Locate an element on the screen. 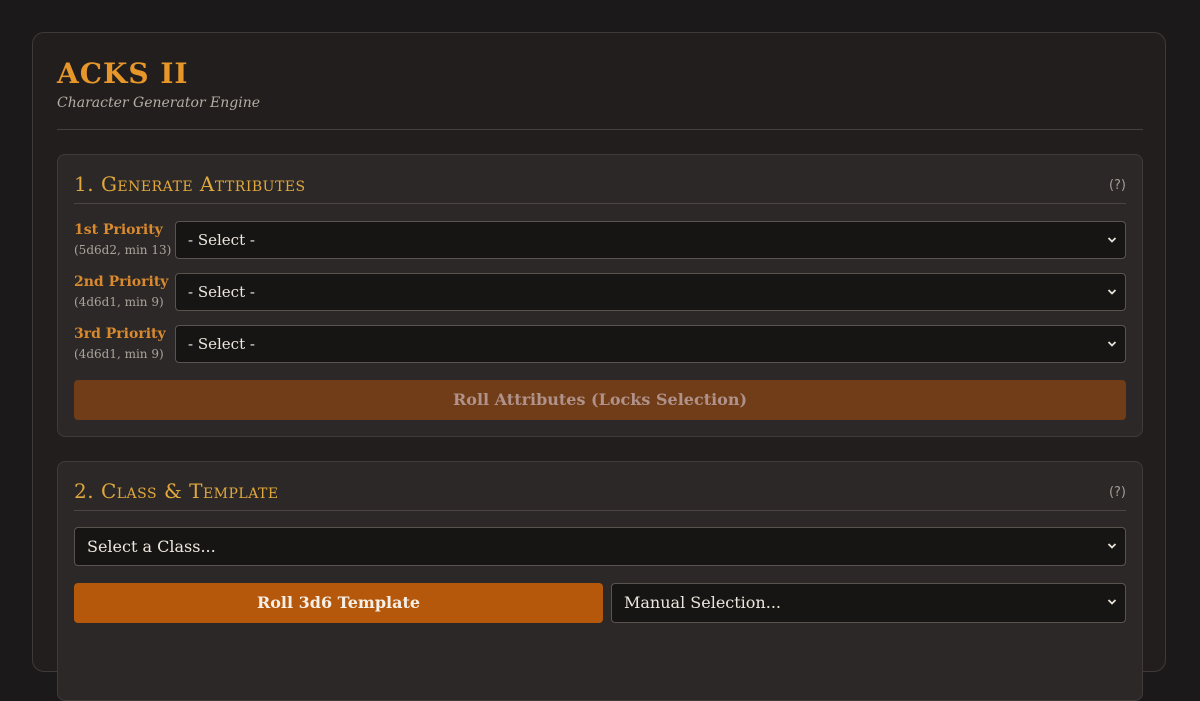 The image size is (1200, 701). priority-1-dice-note: (5d6d2, min 13) is located at coordinates (123, 250).